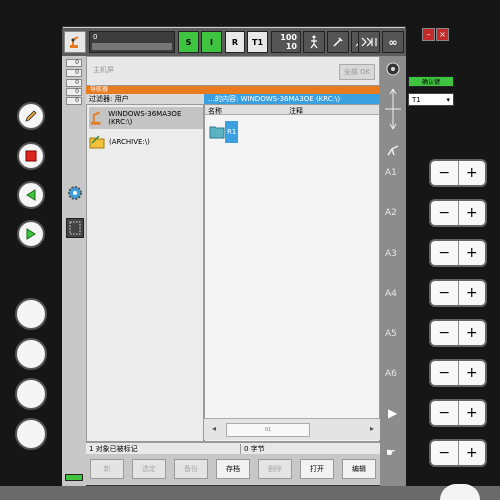  Describe the element at coordinates (393, 42) in the screenshot. I see `infinite-button: ∞` at that location.